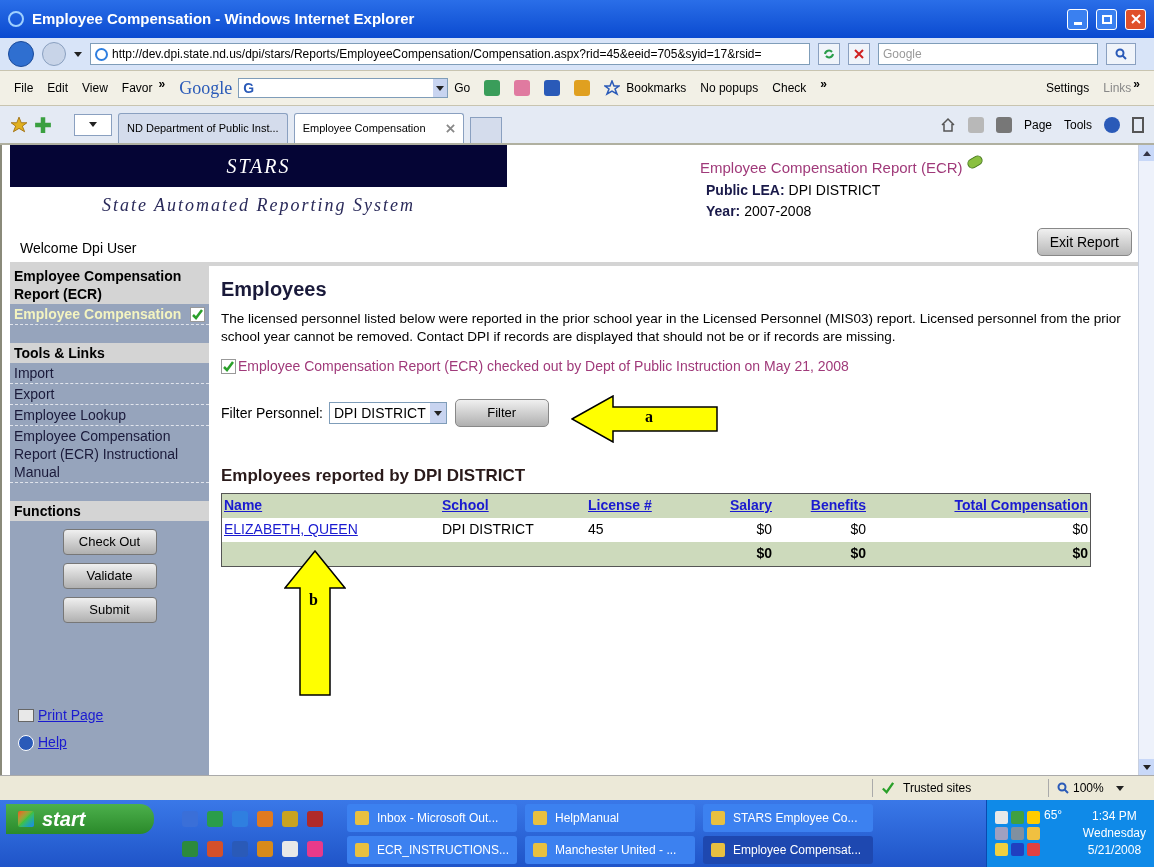  I want to click on report-title: Employee Compensation Report (ECR), so click(831, 168).